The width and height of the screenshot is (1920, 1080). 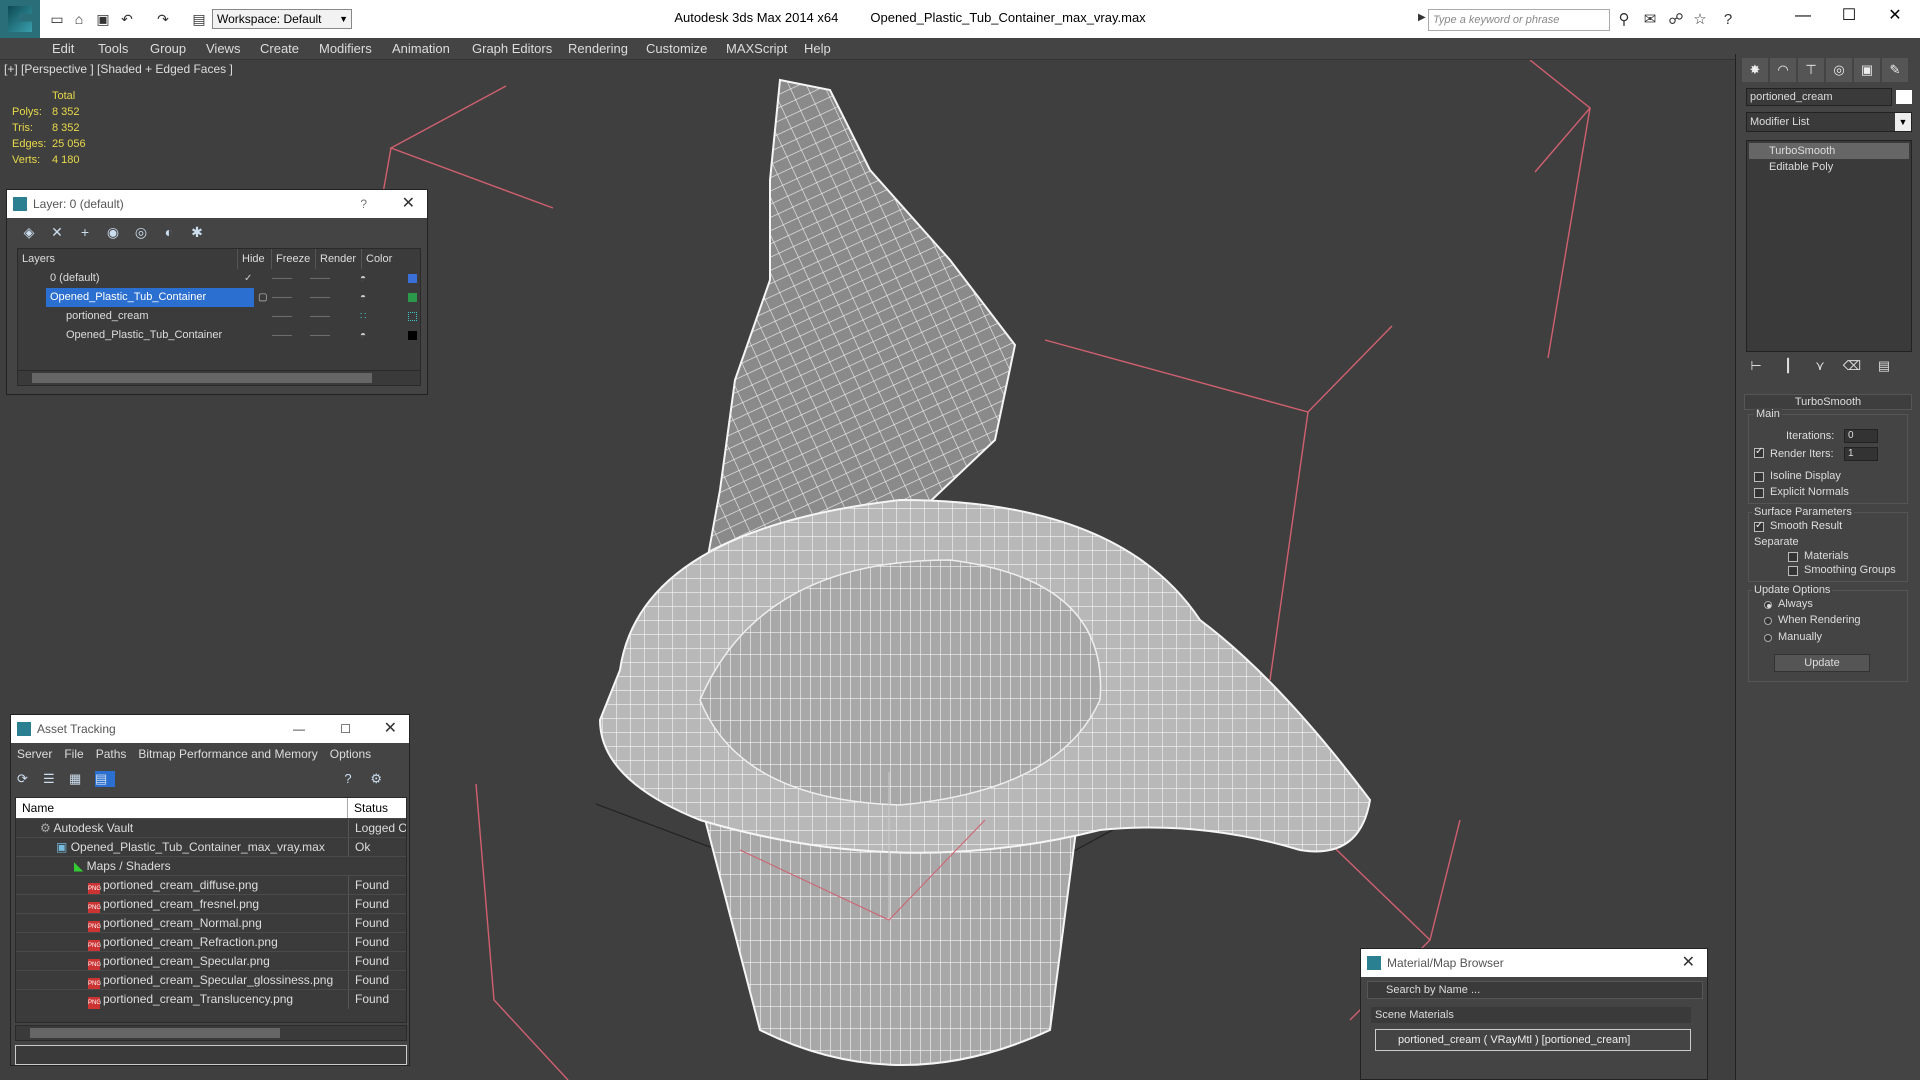 What do you see at coordinates (1829, 122) in the screenshot?
I see `modifier-list-dropdown: Modifier List ▼` at bounding box center [1829, 122].